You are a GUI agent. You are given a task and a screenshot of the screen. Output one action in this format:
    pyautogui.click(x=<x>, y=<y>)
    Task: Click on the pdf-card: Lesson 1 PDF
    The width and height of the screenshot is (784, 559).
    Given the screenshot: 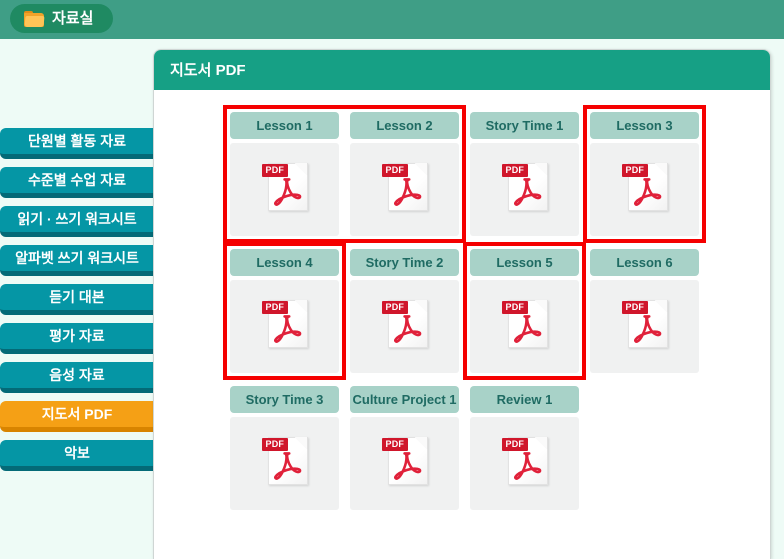 What is the action you would take?
    pyautogui.click(x=284, y=174)
    